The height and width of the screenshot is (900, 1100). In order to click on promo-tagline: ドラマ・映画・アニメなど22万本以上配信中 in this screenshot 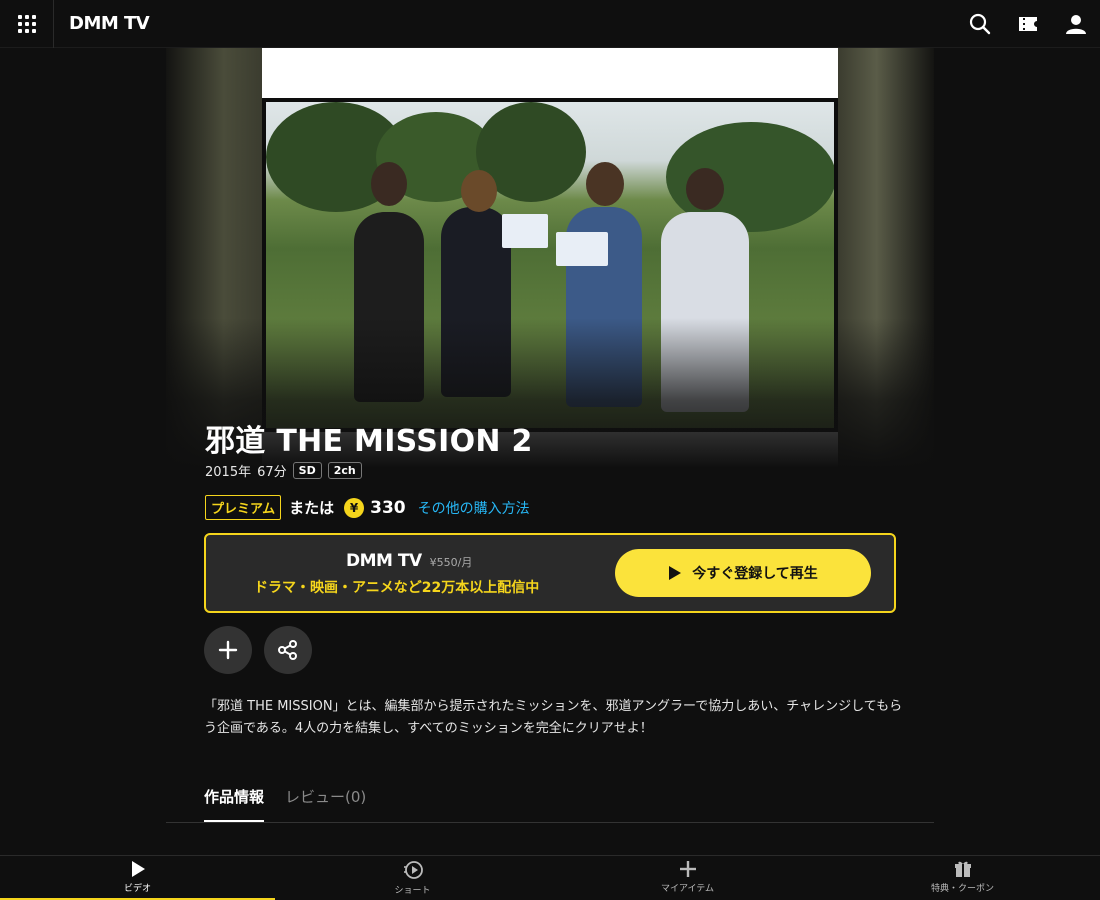, I will do `click(397, 588)`.